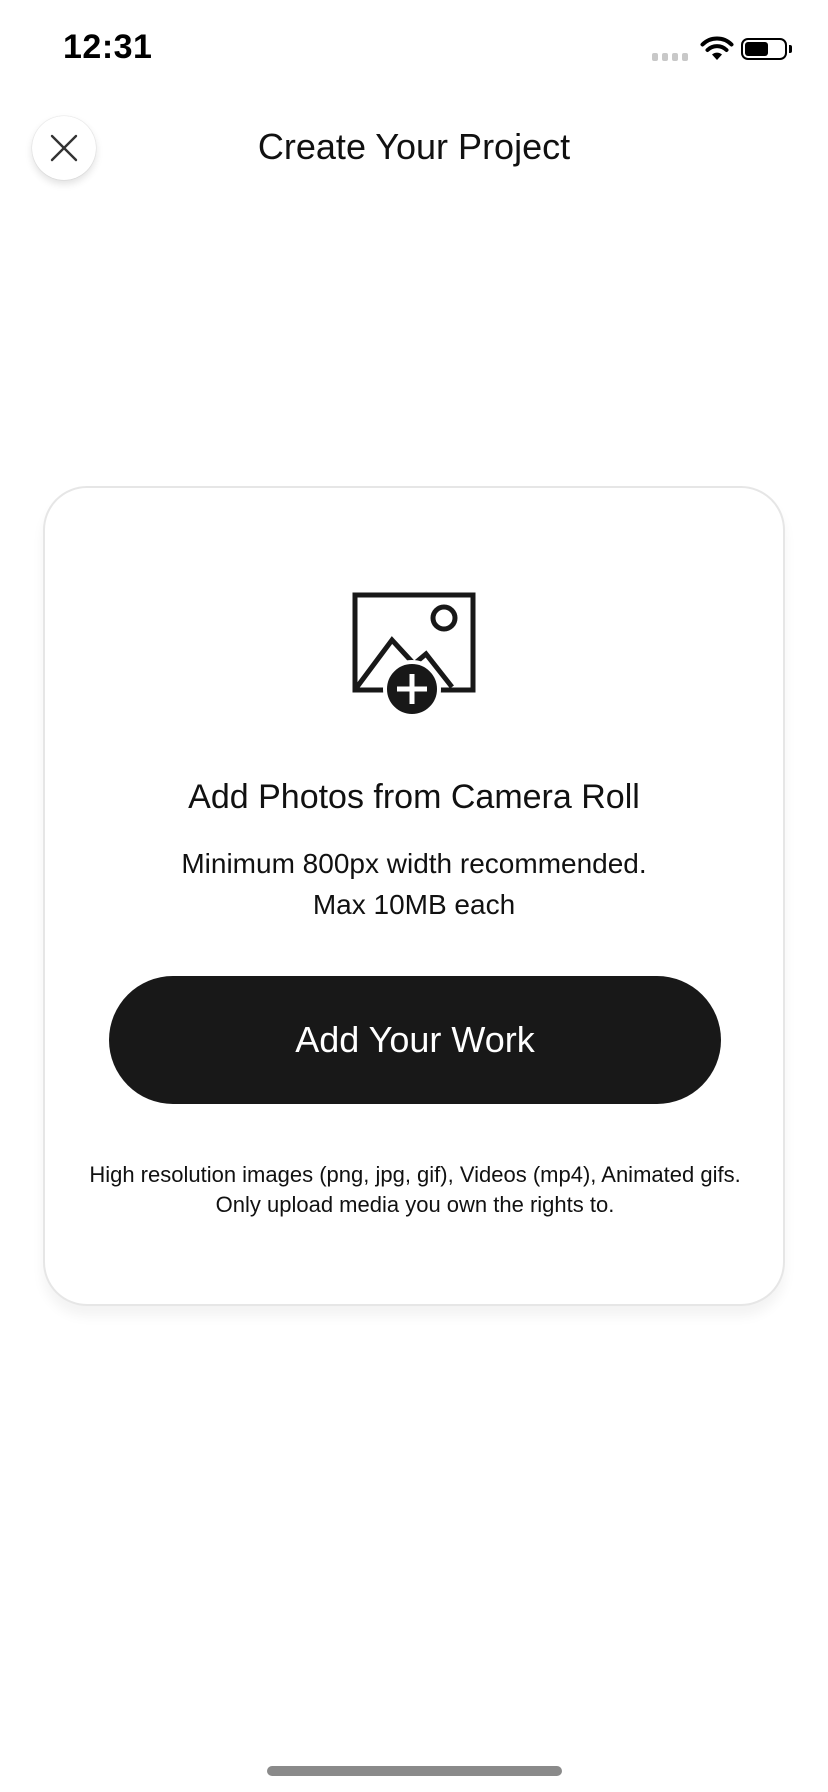 Image resolution: width=828 pixels, height=1792 pixels. I want to click on card-heading: Add Photos from Camera Roll, so click(414, 797).